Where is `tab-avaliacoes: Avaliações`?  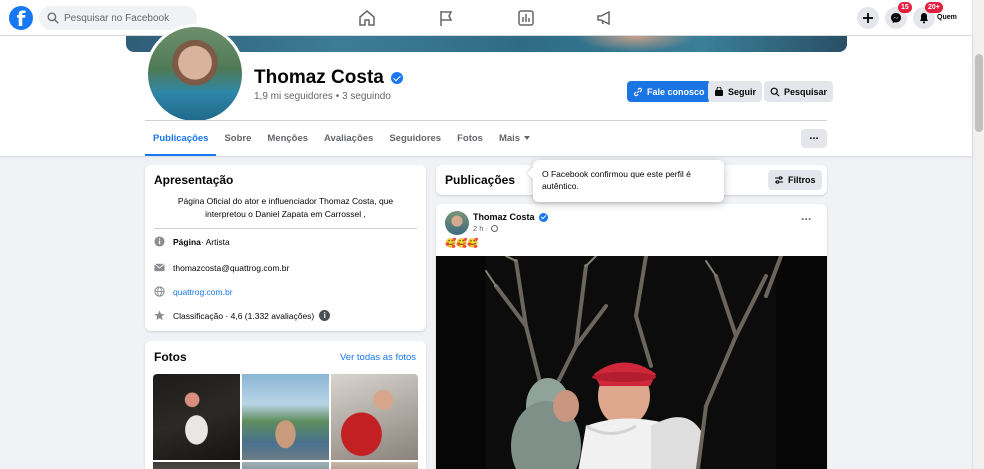 tab-avaliacoes: Avaliações is located at coordinates (348, 140).